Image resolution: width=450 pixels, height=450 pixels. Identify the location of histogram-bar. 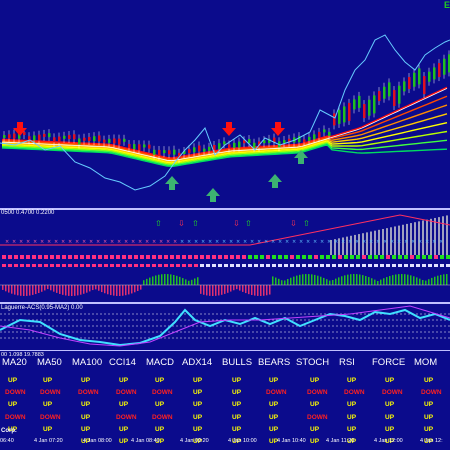
(367, 243).